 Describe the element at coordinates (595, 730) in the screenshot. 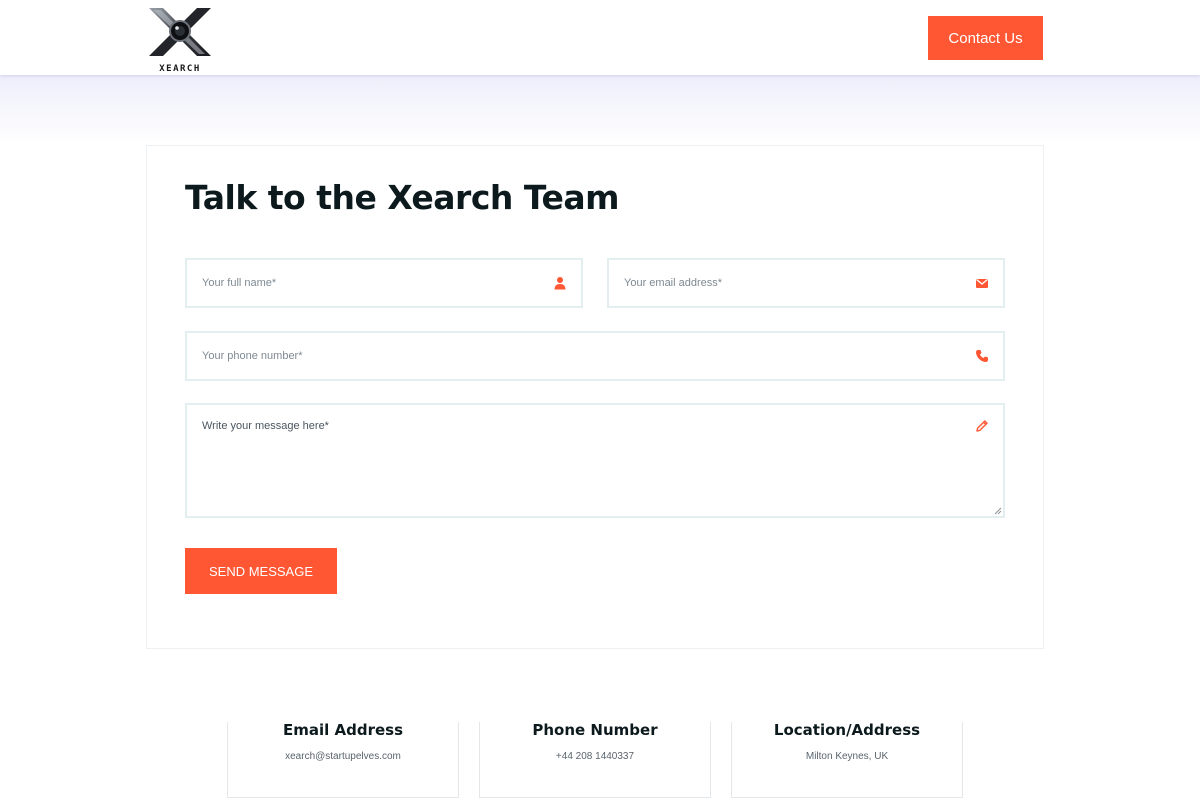

I see `phone-number-title: Phone Number` at that location.